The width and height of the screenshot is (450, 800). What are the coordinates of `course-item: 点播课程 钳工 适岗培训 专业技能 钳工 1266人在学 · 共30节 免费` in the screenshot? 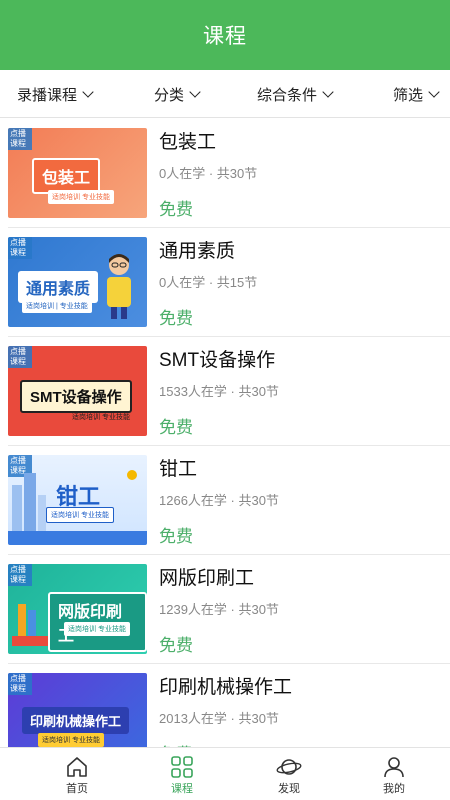 It's located at (229, 500).